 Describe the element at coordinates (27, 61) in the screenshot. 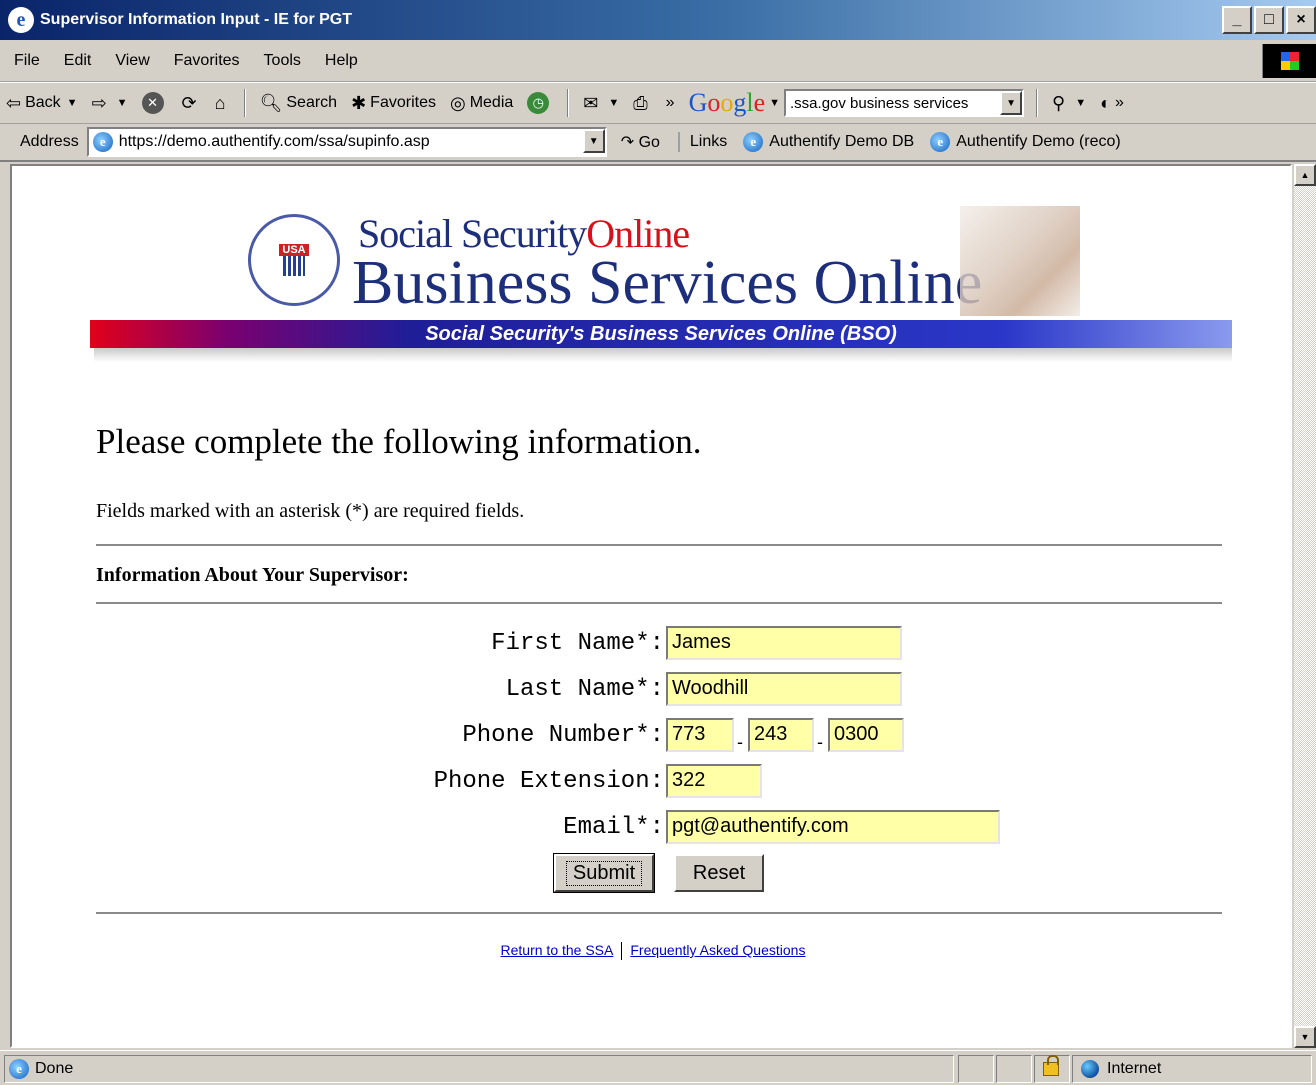

I see `menu-file: File` at that location.